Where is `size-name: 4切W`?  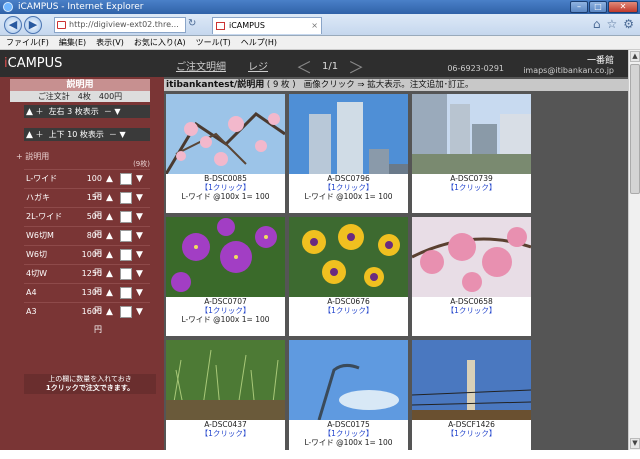
size-name: 4切W is located at coordinates (36, 273).